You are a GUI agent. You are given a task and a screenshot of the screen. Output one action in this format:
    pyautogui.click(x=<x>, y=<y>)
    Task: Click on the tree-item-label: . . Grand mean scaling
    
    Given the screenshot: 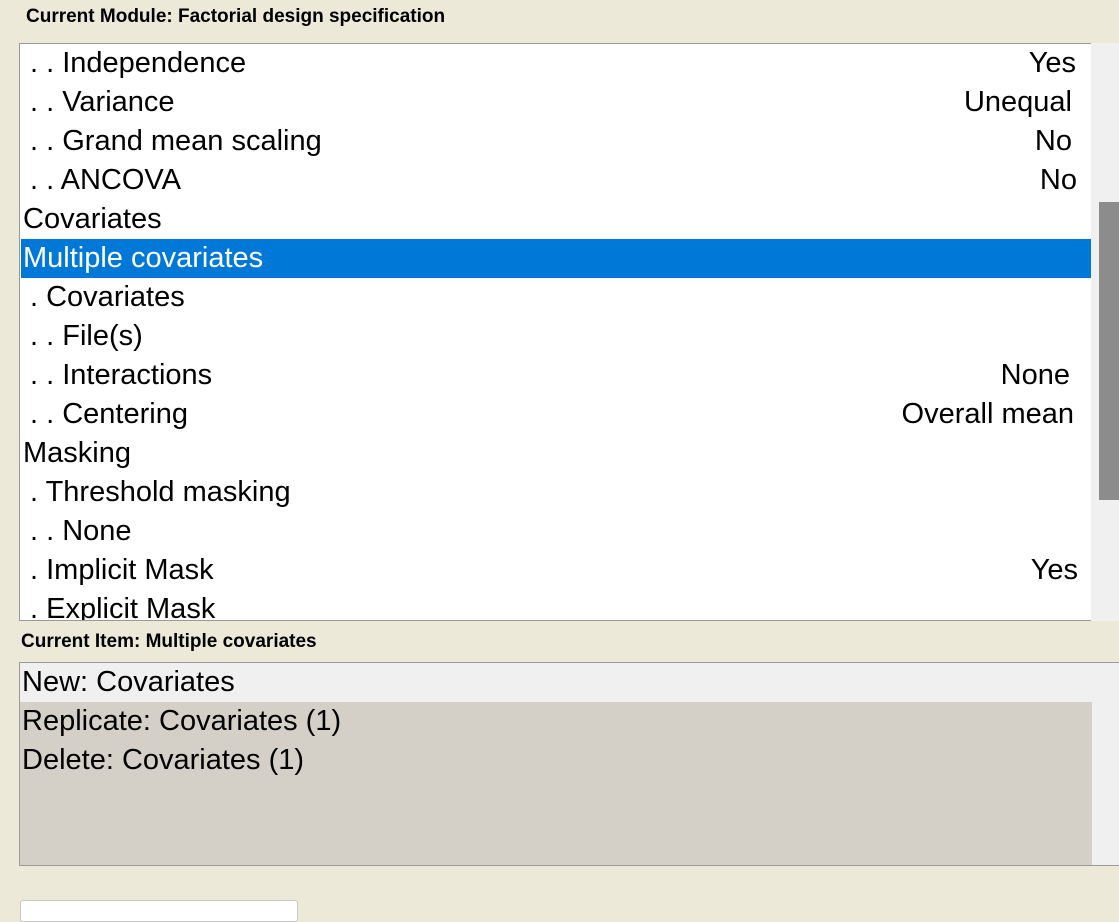 What is the action you would take?
    pyautogui.click(x=176, y=141)
    